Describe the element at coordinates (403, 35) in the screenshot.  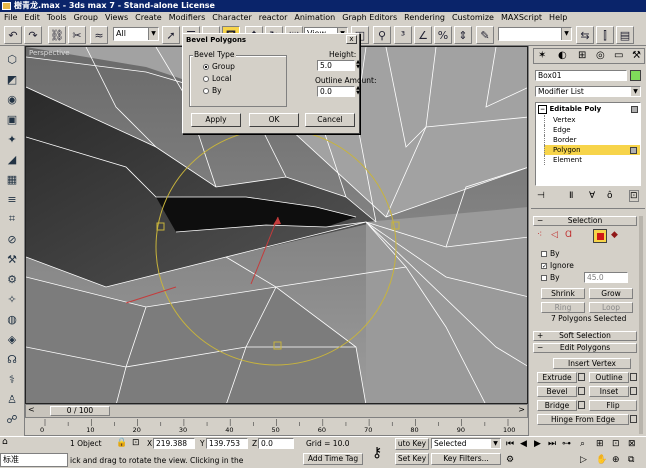
I see `snap-toggle-icon: ³` at that location.